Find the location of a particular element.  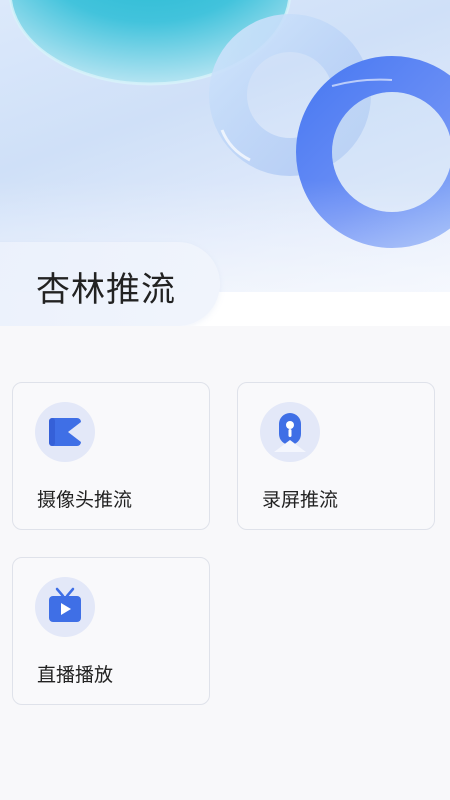

camera-stream-card: 摄像头推流 is located at coordinates (111, 456).